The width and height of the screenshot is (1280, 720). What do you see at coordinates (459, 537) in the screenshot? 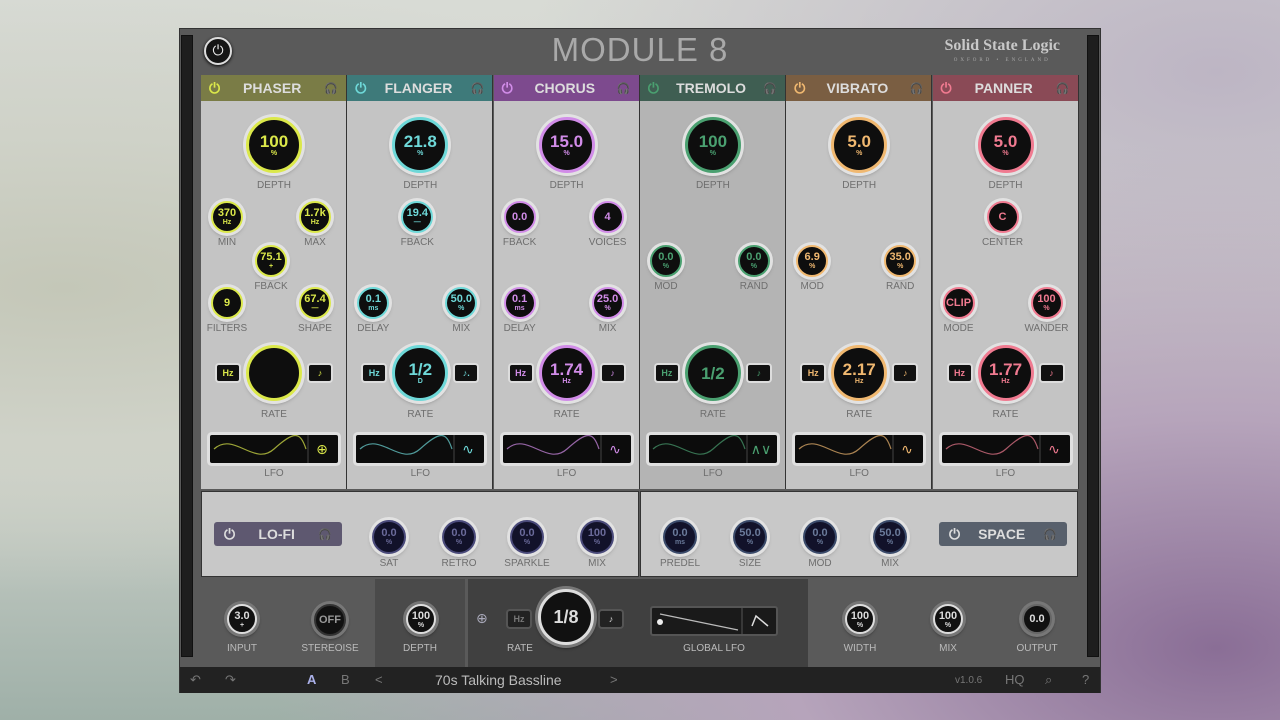
I see `lofi-knob-retro: 0.0%` at bounding box center [459, 537].